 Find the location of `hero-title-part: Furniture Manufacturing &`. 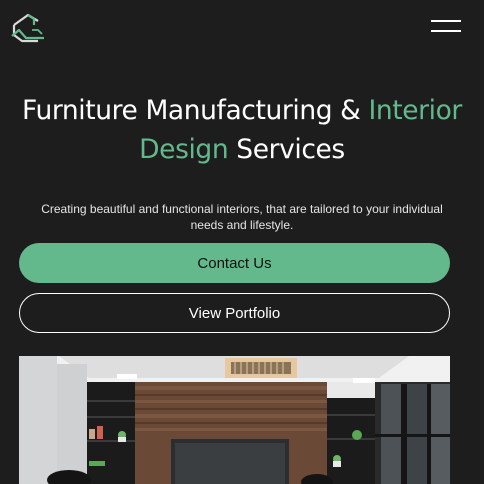

hero-title-part: Furniture Manufacturing & is located at coordinates (195, 110).